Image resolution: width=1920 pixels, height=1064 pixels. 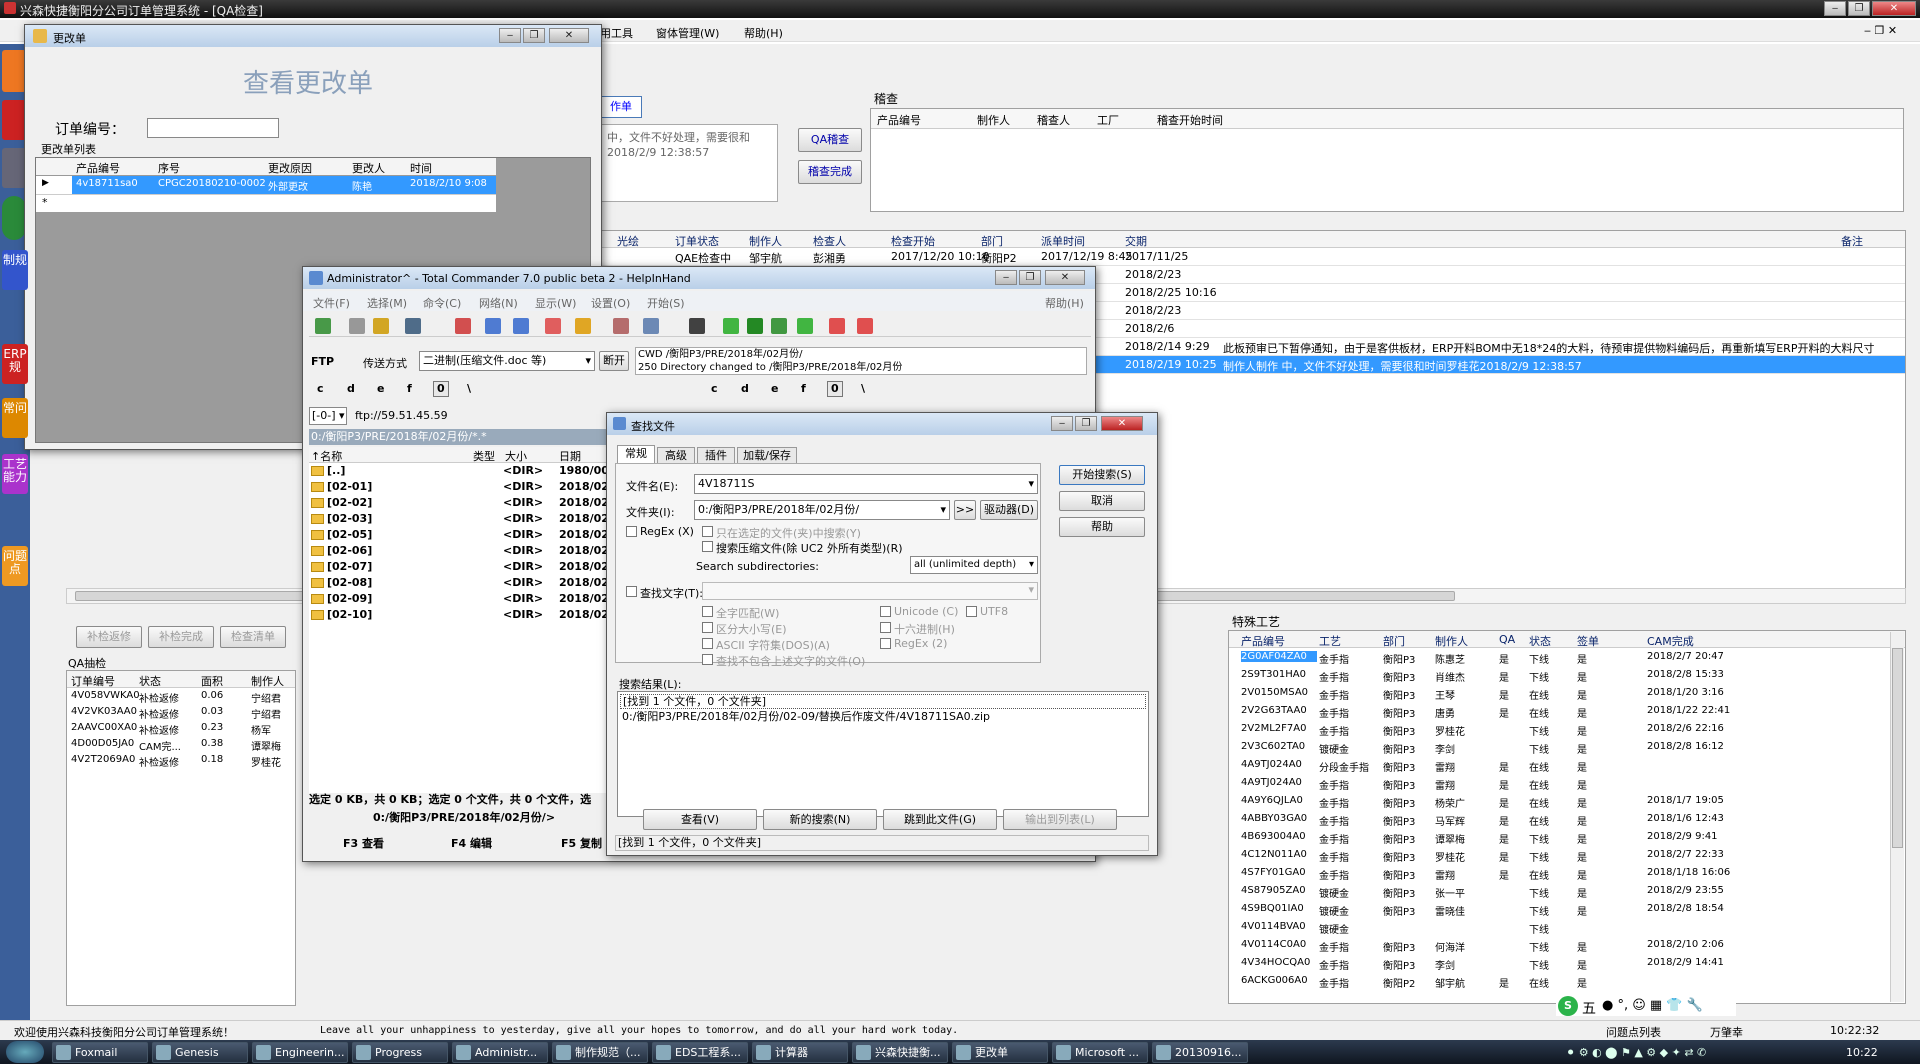 What do you see at coordinates (883, 701) in the screenshot?
I see `results-item: [找到 1 个文件，0 个文件夹]` at bounding box center [883, 701].